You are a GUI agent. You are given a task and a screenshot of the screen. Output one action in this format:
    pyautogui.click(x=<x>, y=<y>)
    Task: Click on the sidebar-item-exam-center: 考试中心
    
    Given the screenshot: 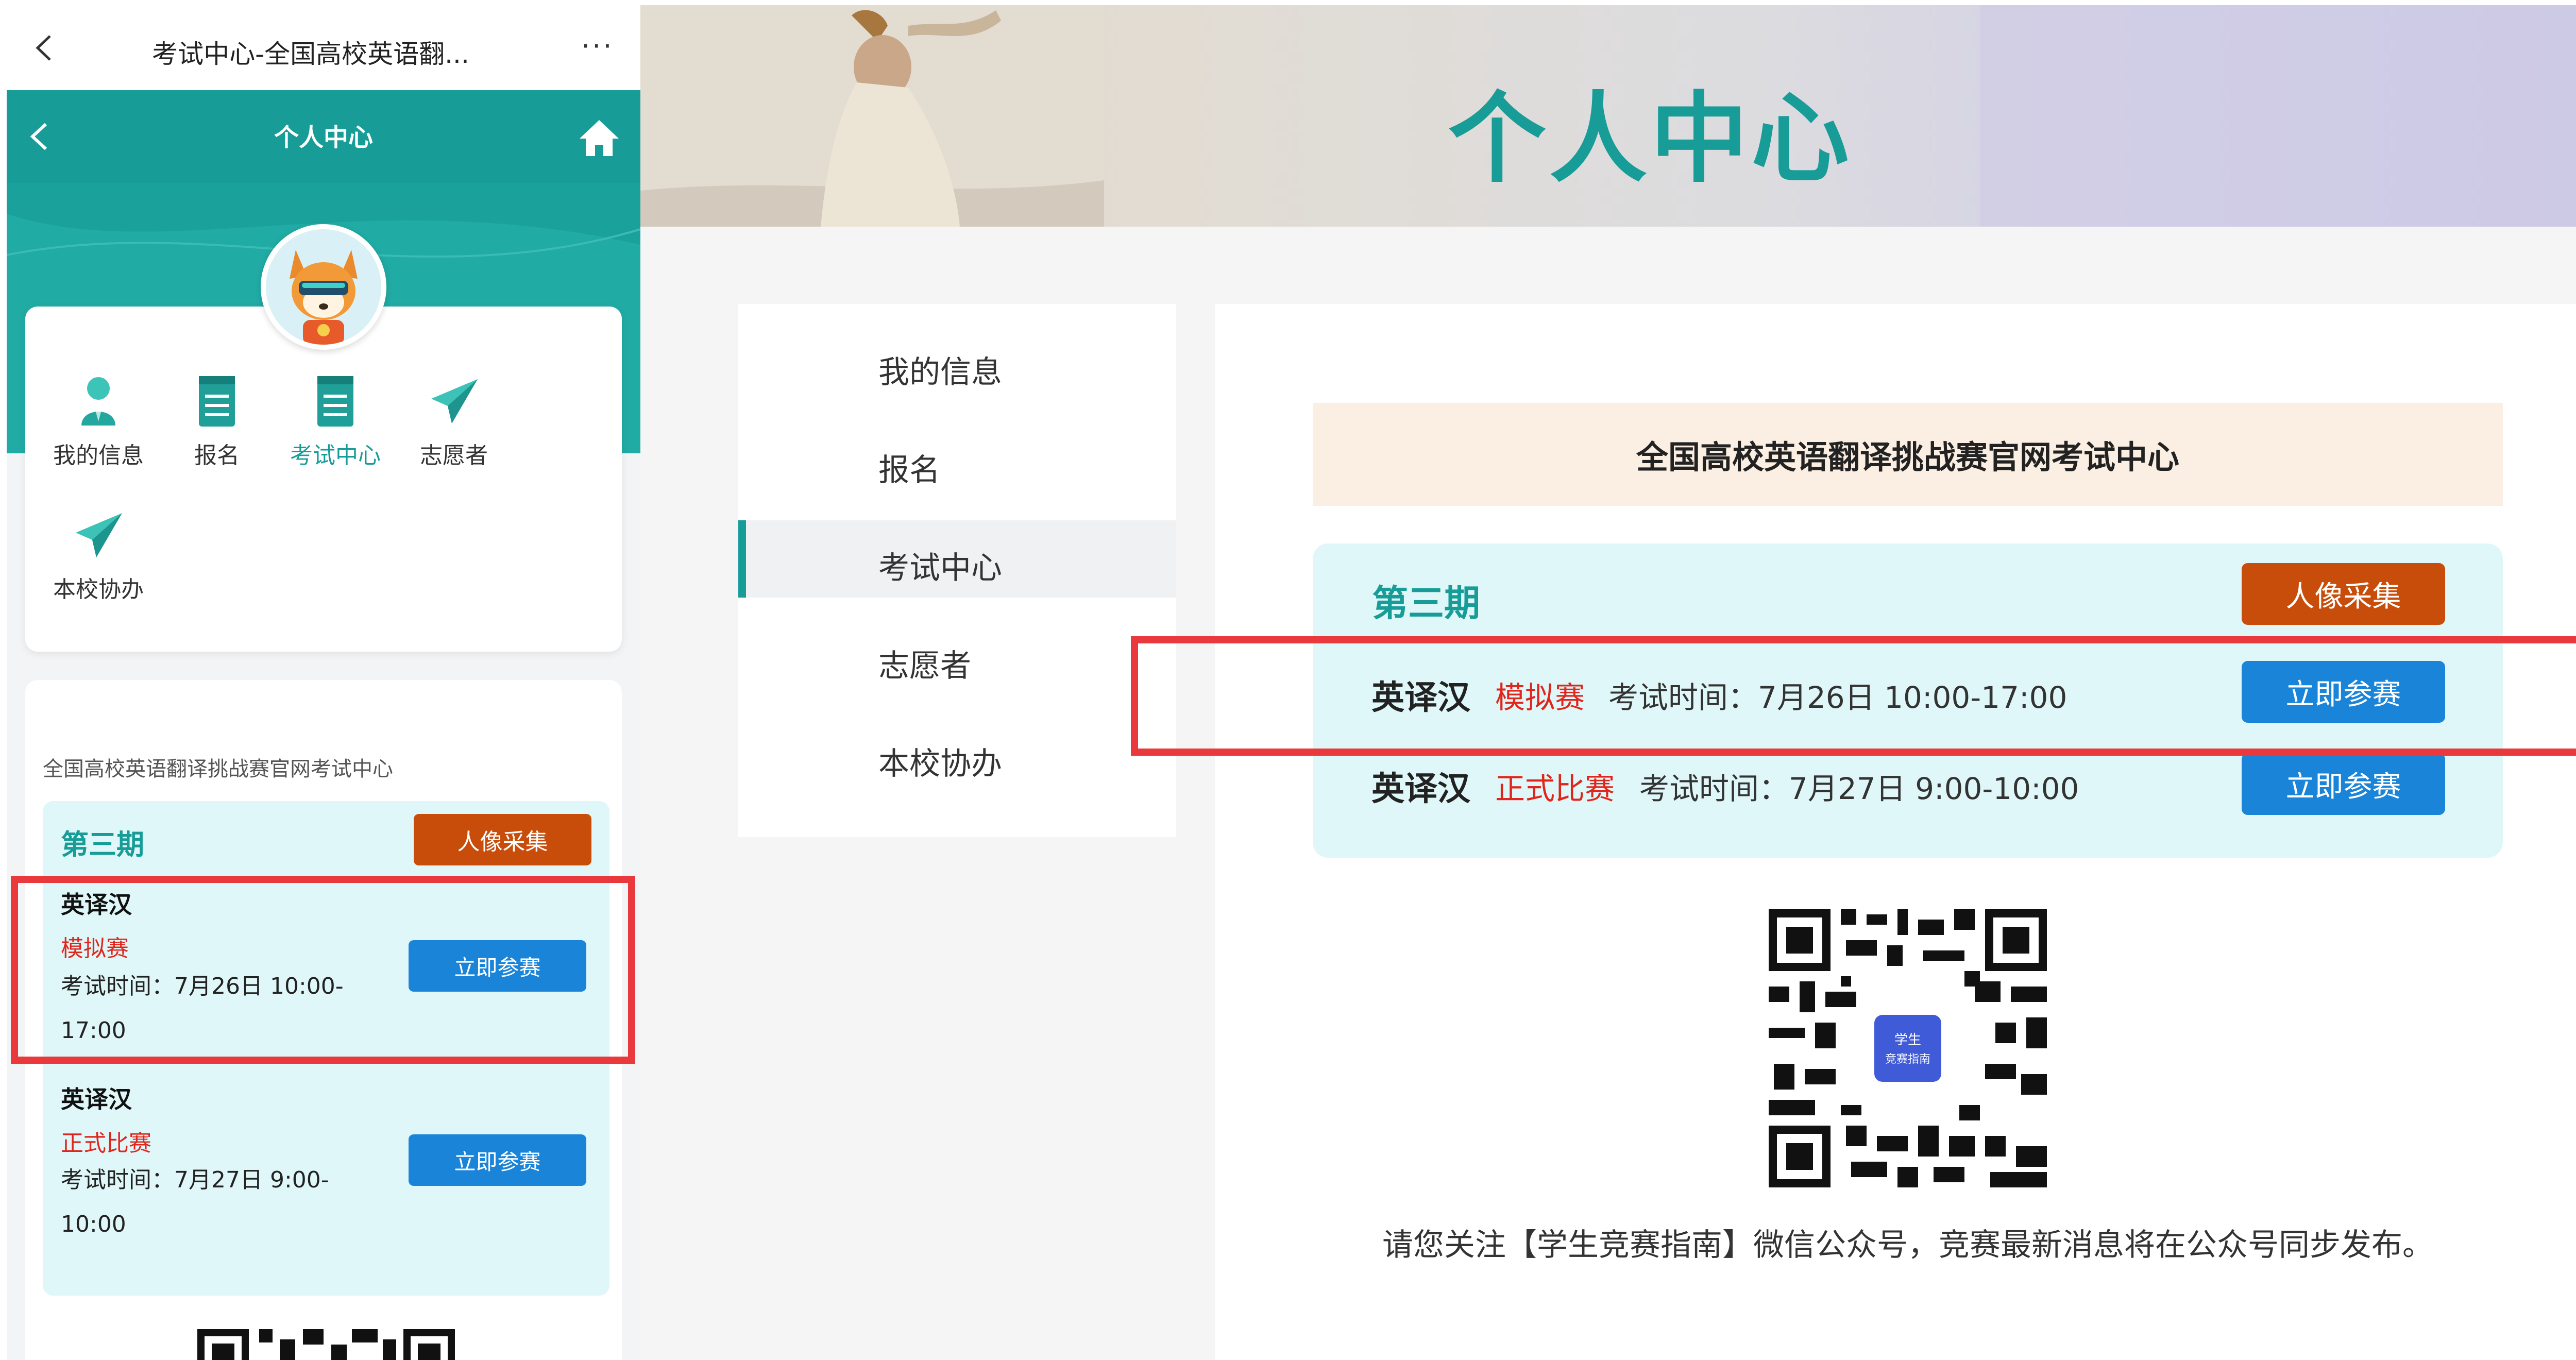 What is the action you would take?
    pyautogui.click(x=957, y=559)
    